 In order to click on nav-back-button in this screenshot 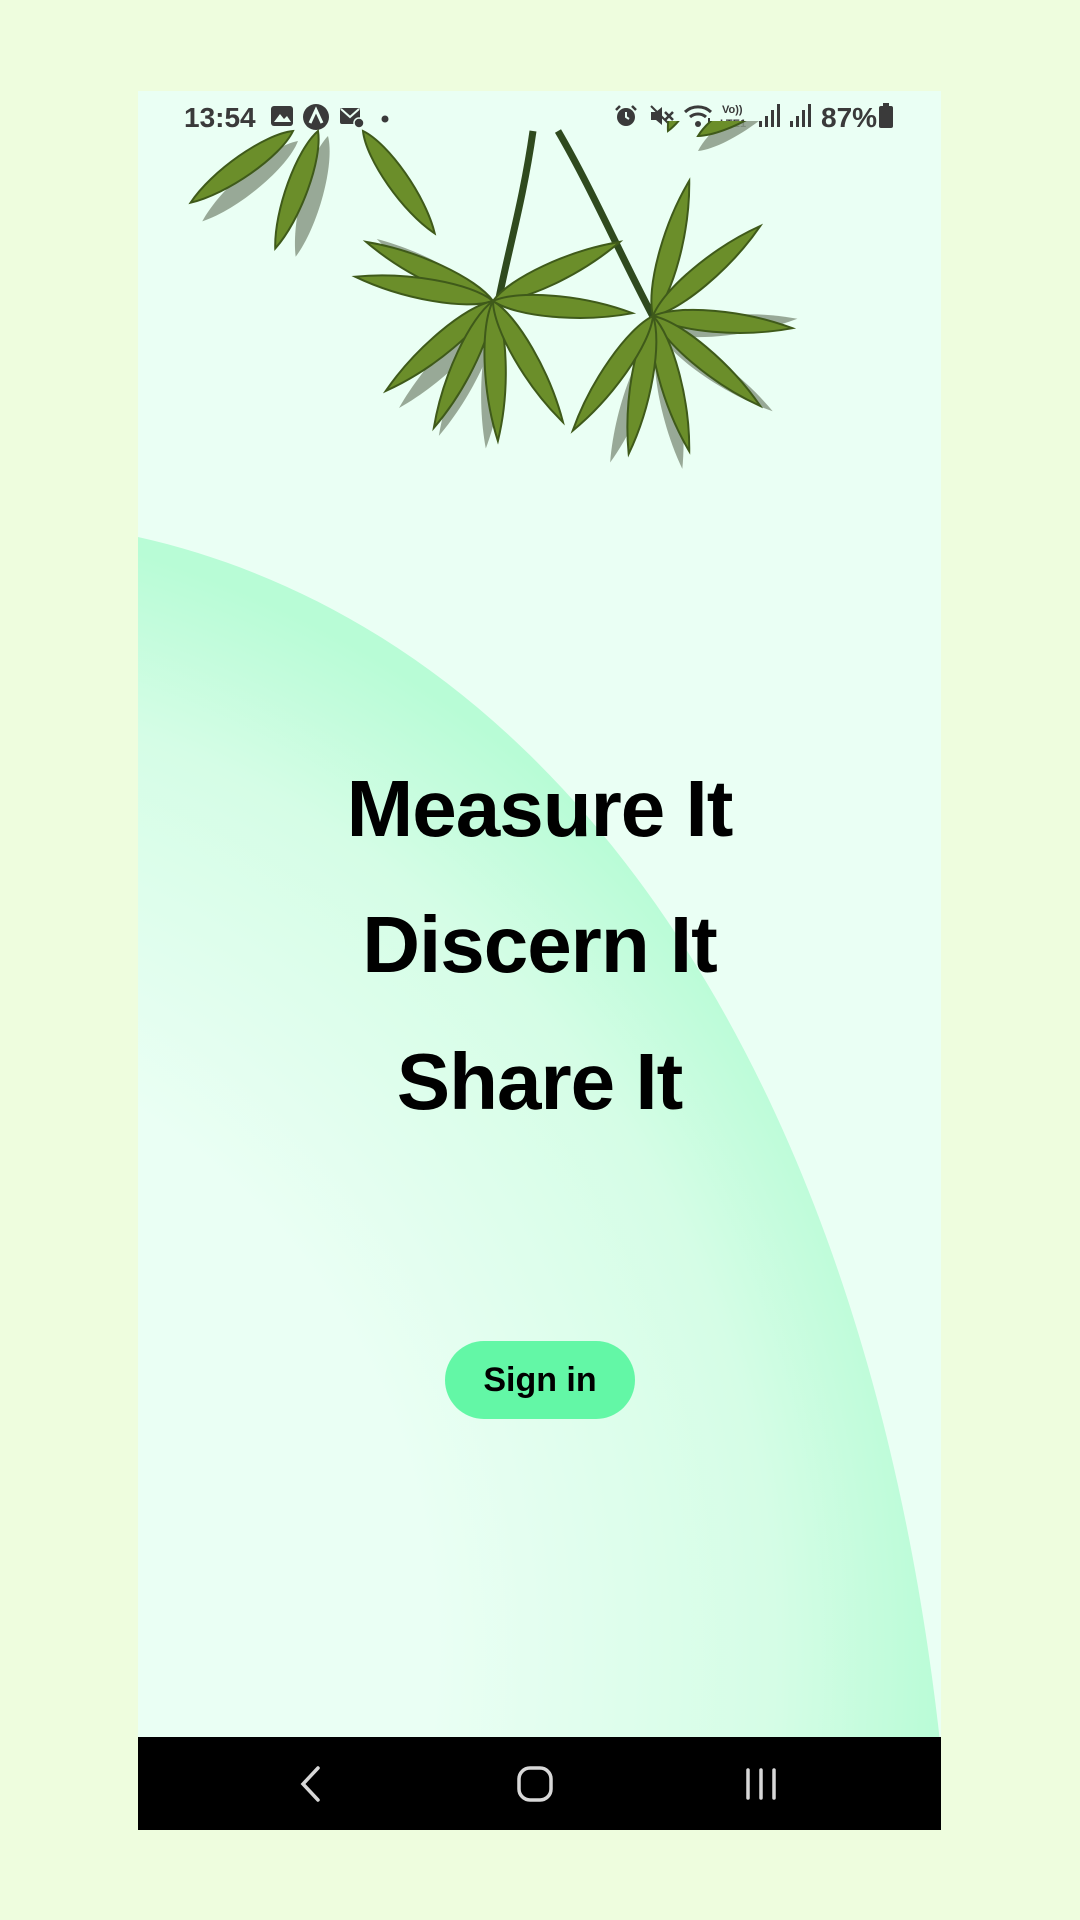, I will do `click(310, 1783)`.